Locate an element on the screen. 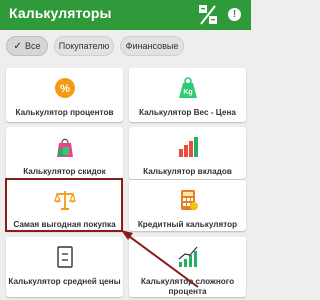 Image resolution: width=320 pixels, height=300 pixels. card-label: Калькулятор вкладов is located at coordinates (187, 171).